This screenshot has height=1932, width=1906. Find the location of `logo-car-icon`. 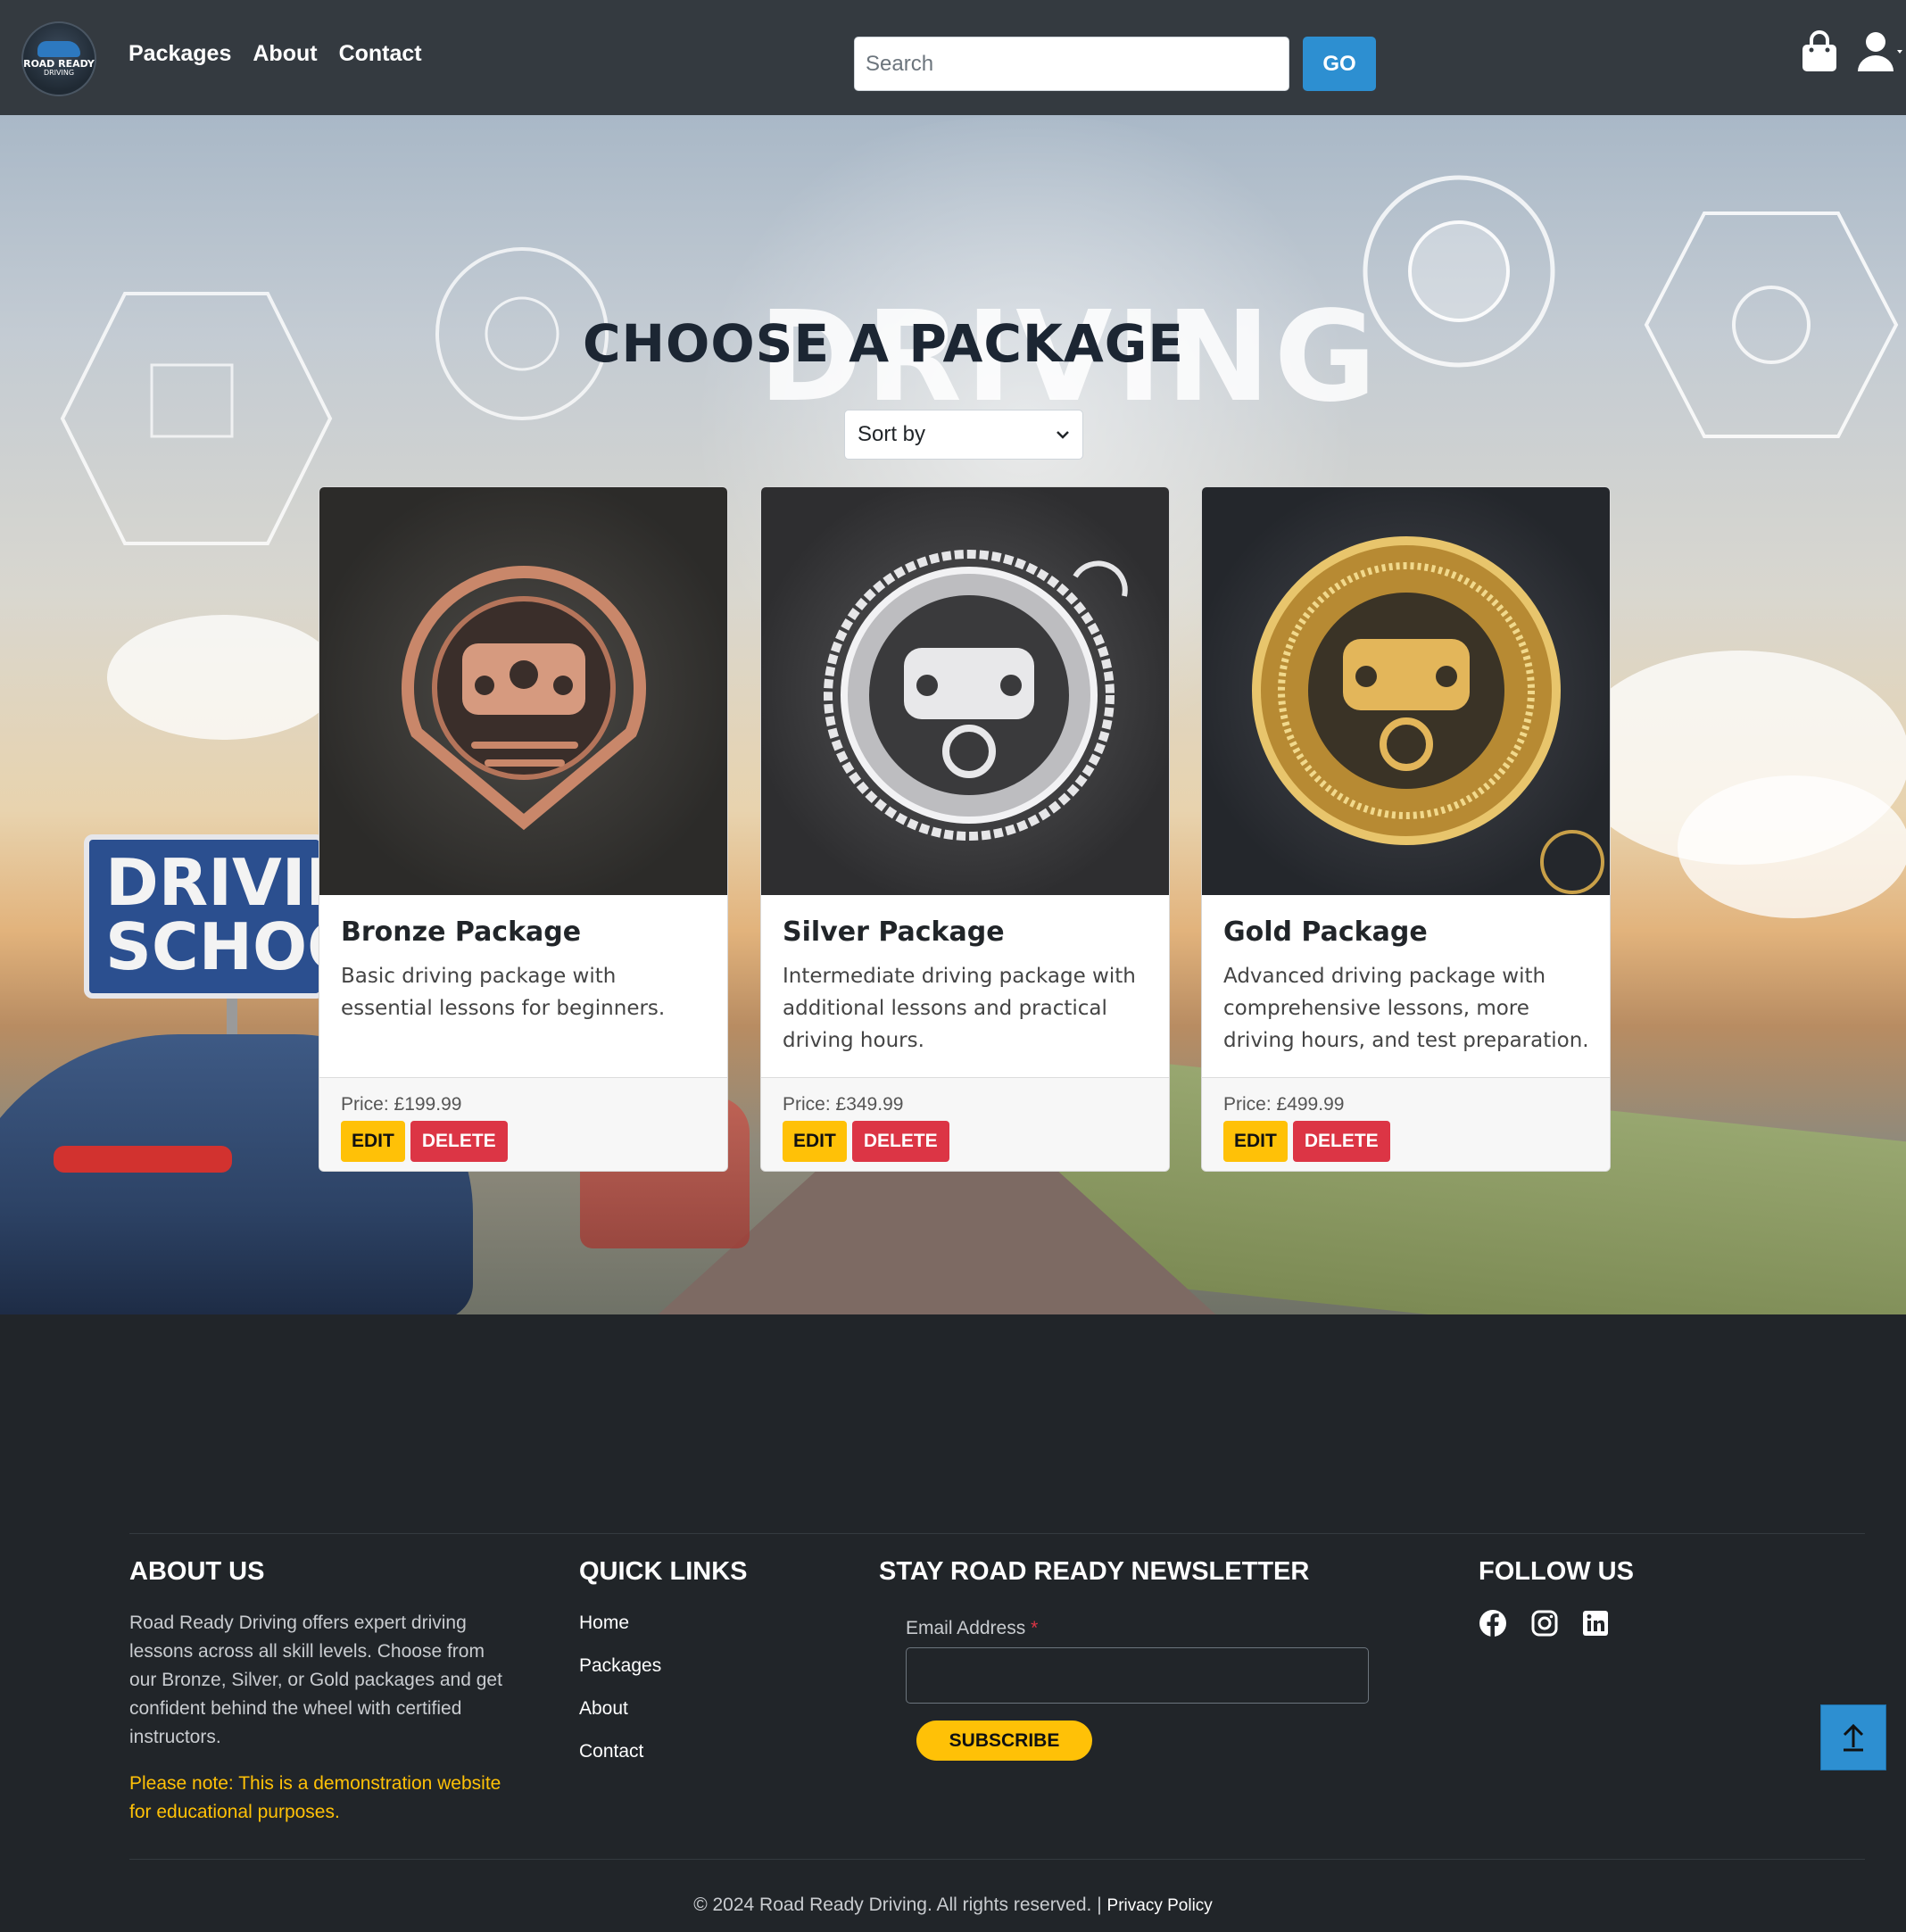

logo-car-icon is located at coordinates (58, 49).